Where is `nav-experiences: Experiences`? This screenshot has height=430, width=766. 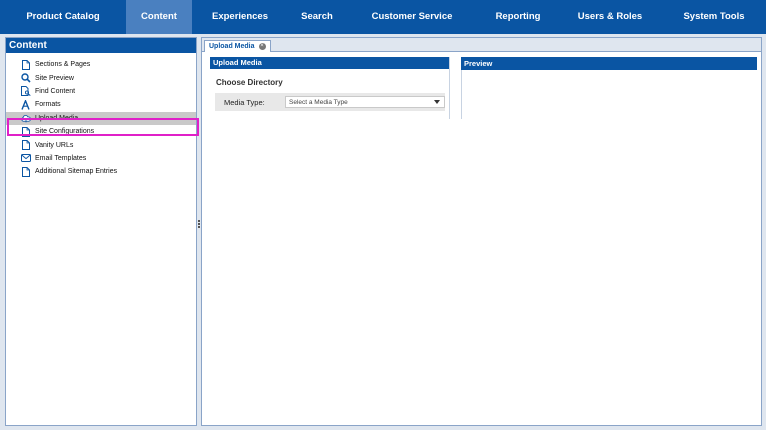 nav-experiences: Experiences is located at coordinates (240, 17).